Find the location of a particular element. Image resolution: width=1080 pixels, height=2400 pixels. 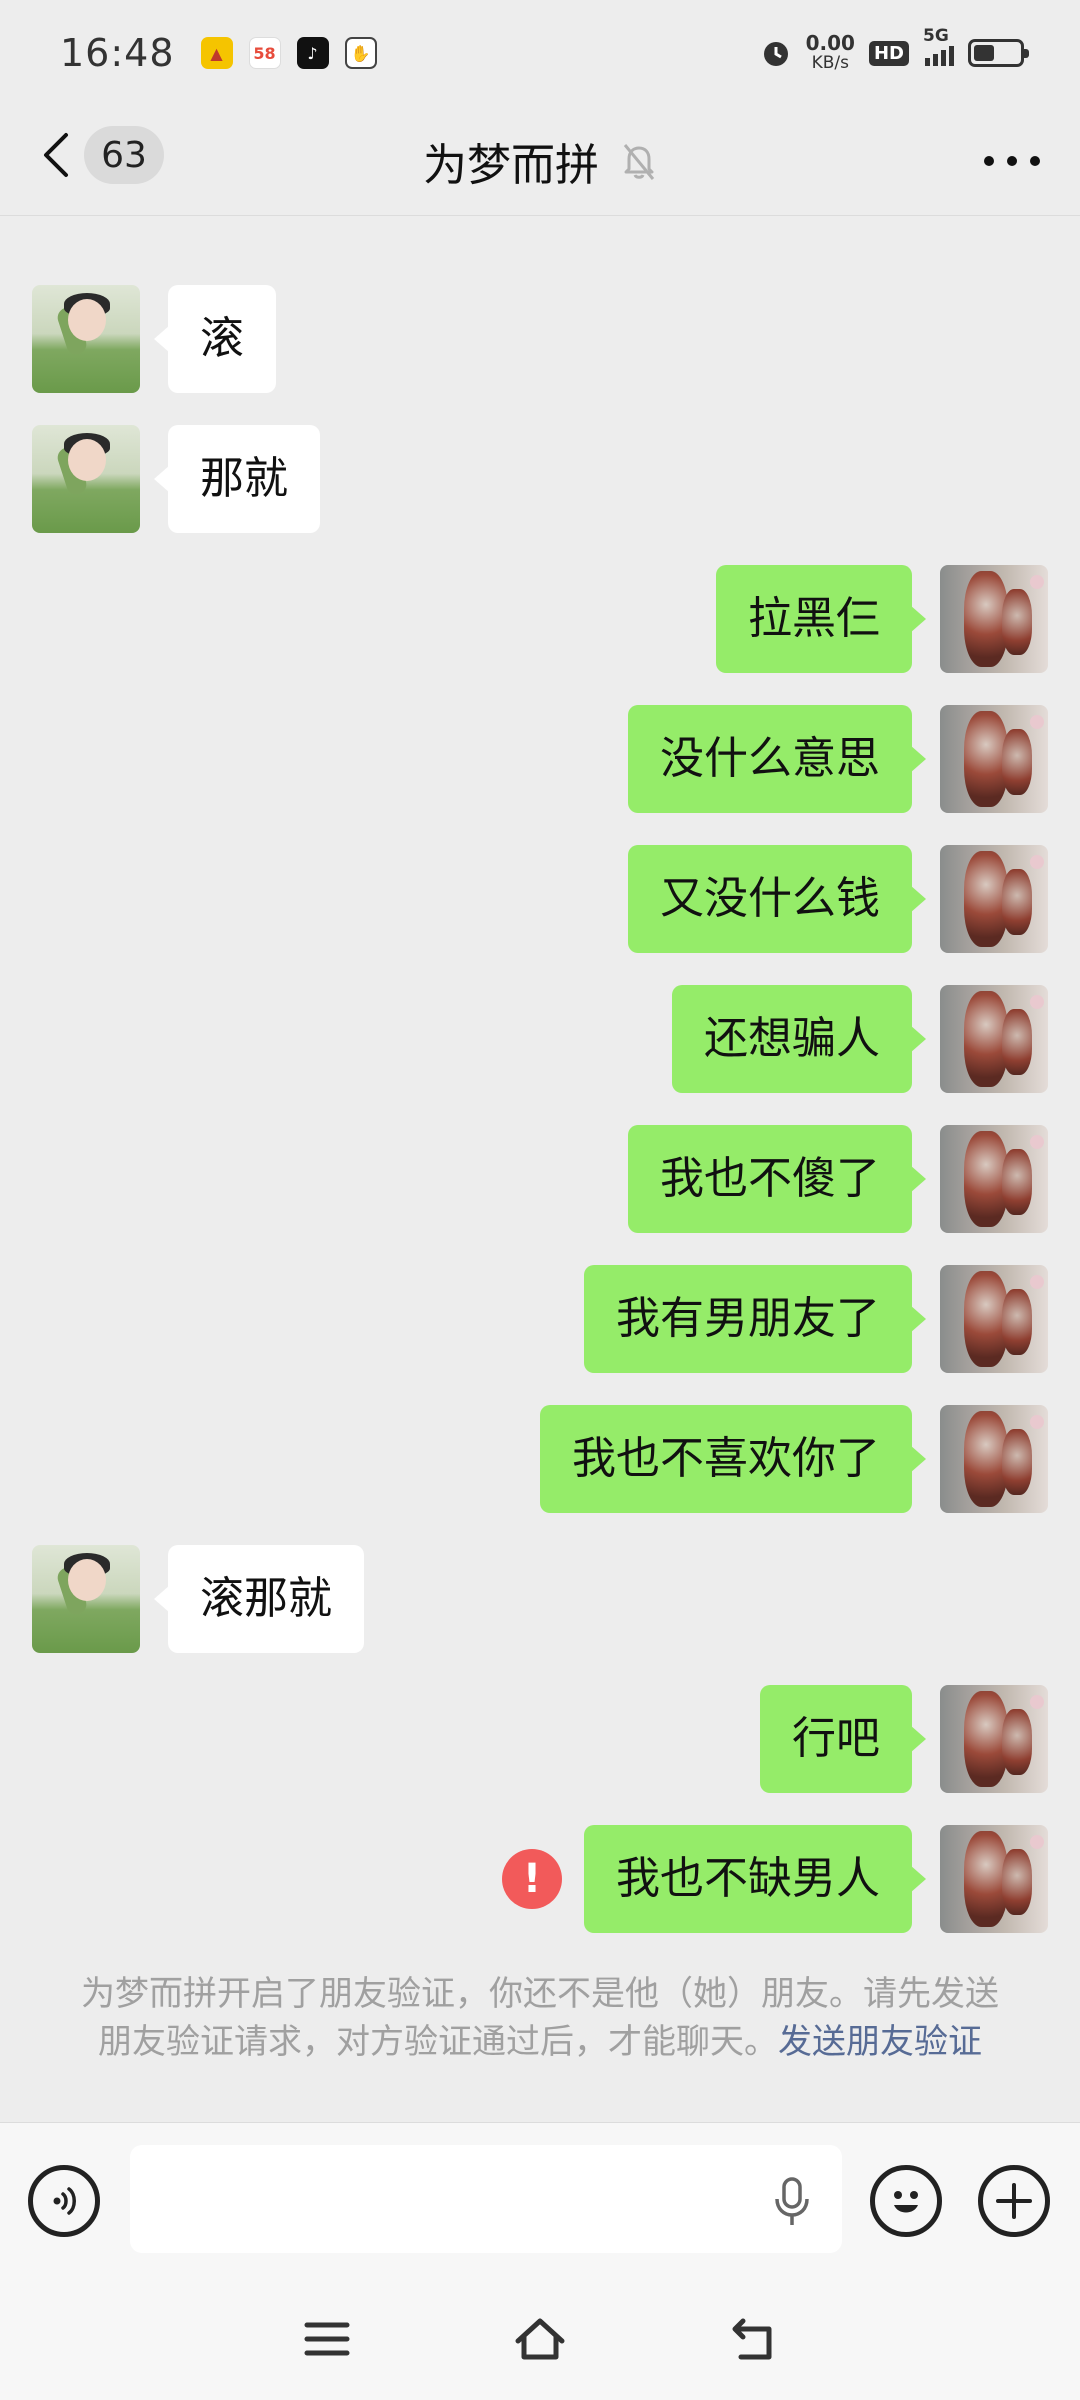

message-row: 拉黑仨 is located at coordinates (882, 619).